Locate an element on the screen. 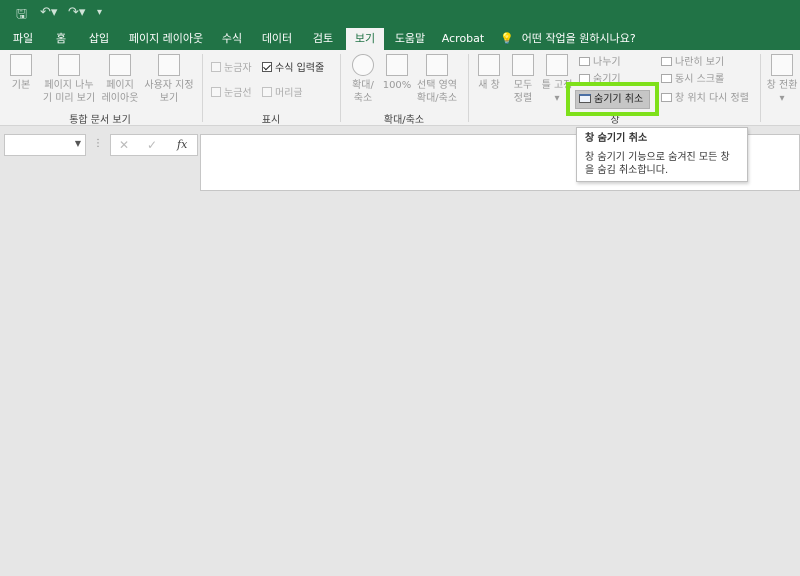 The image size is (800, 576). arrange-label-2: 정렬 is located at coordinates (523, 98).